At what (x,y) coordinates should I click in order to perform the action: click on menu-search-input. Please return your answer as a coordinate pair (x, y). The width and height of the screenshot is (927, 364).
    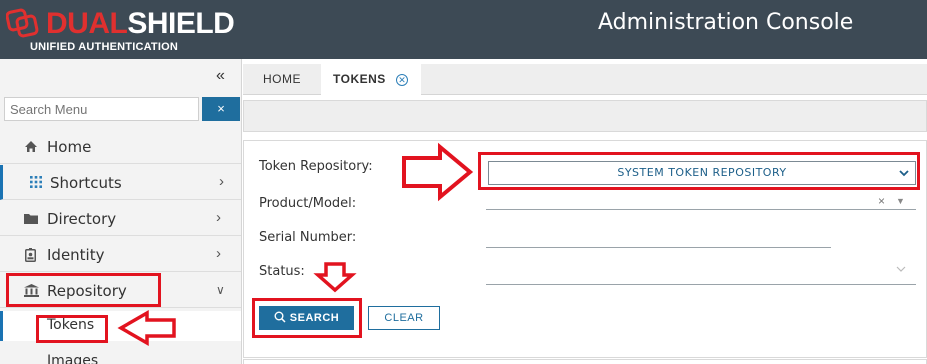
    Looking at the image, I should click on (101, 109).